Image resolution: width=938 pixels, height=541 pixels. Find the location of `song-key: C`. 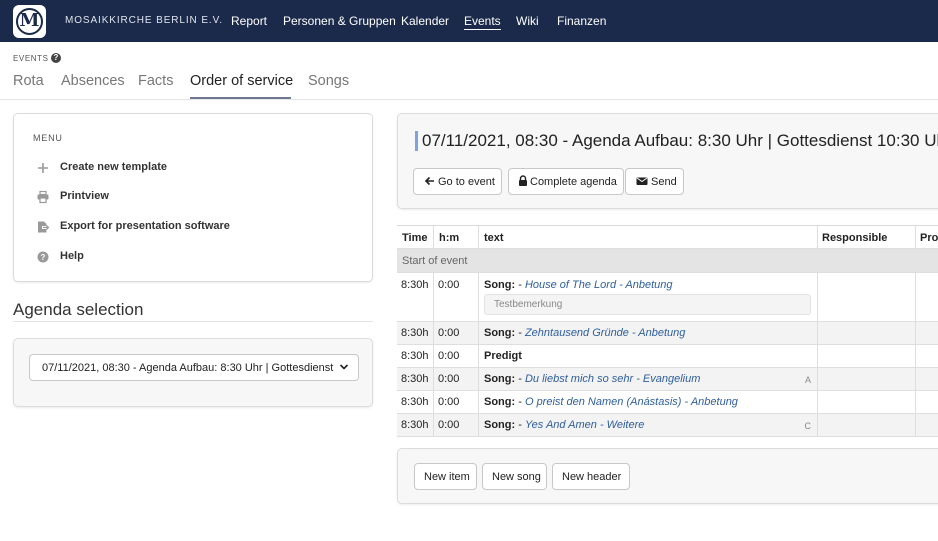

song-key: C is located at coordinates (808, 426).